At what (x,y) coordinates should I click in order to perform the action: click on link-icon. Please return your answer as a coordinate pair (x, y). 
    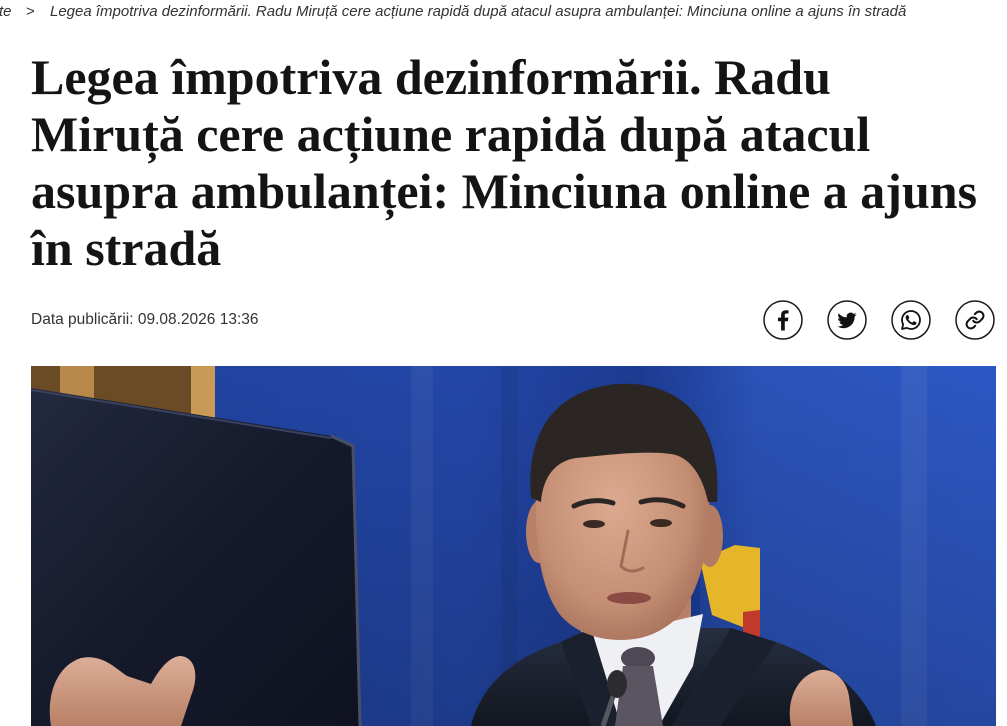
    Looking at the image, I should click on (975, 320).